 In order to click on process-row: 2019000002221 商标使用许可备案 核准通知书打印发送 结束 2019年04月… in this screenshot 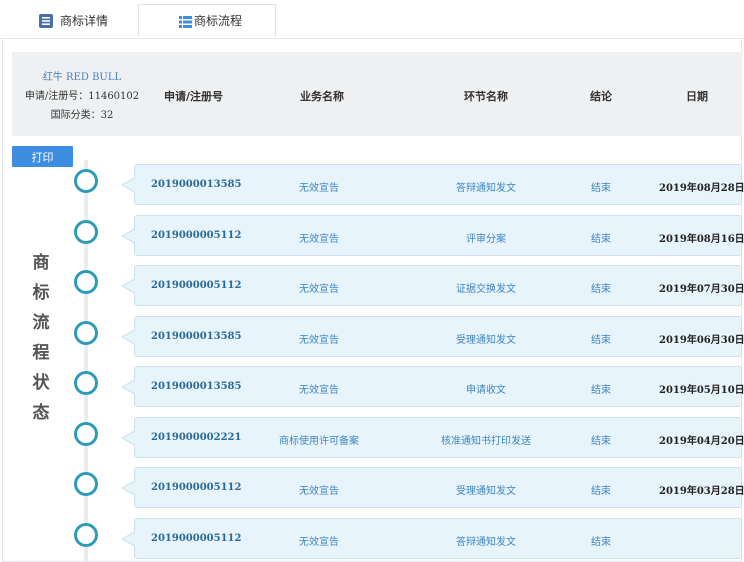, I will do `click(432, 437)`.